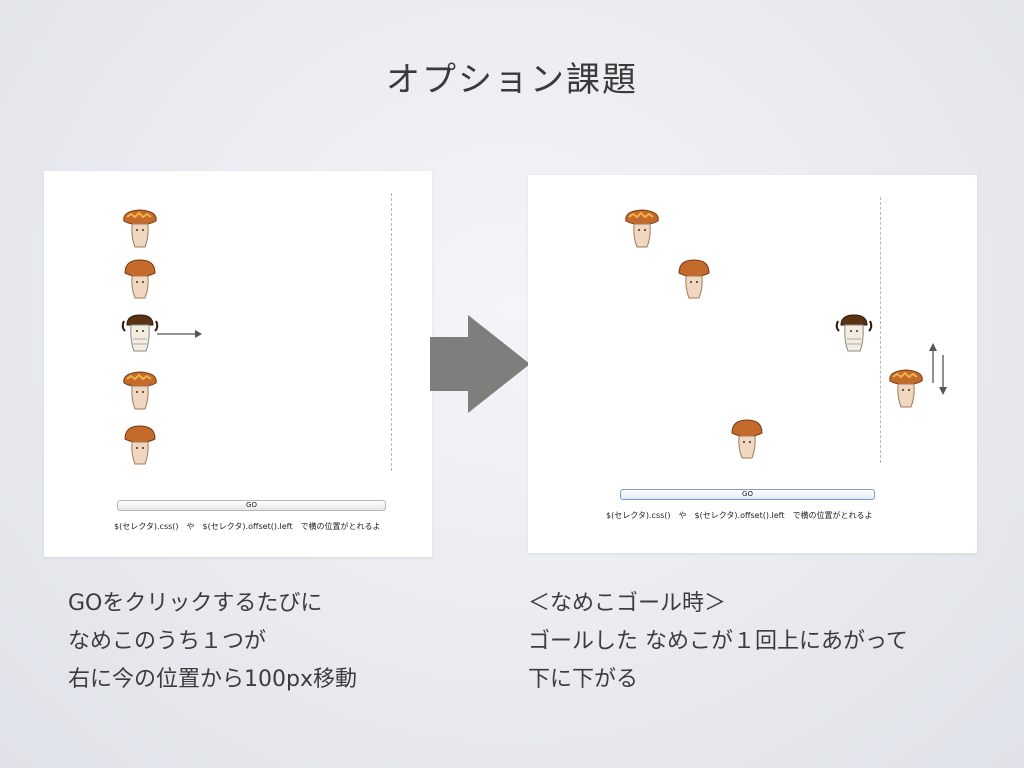 This screenshot has height=768, width=1024. I want to click on transition-arrow-icon, so click(480, 364).